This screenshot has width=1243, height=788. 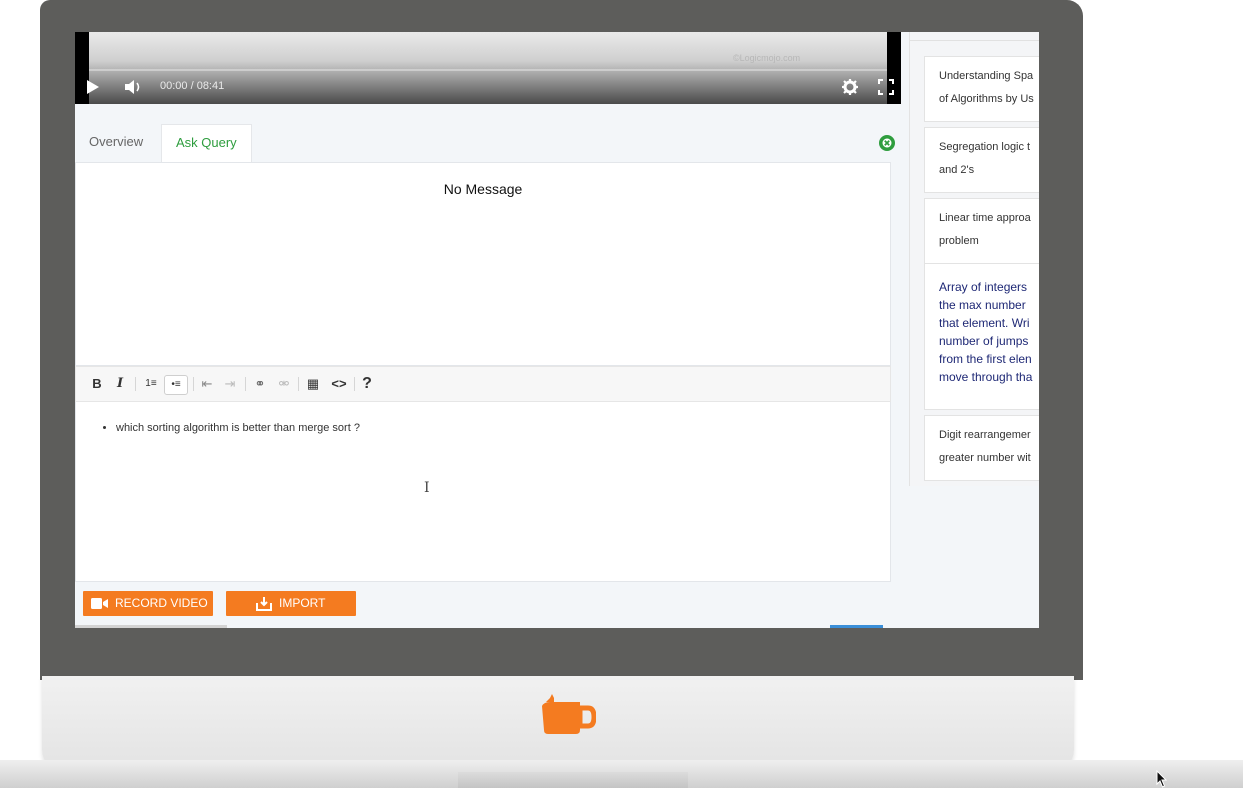 What do you see at coordinates (206, 143) in the screenshot?
I see `tab-ask-query: Ask Query` at bounding box center [206, 143].